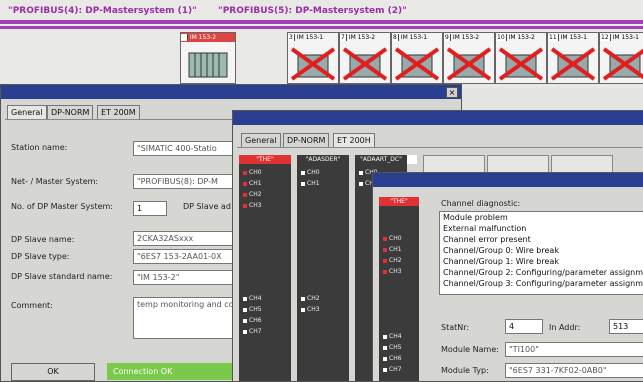 This screenshot has width=643, height=382. What do you see at coordinates (185, 318) in the screenshot?
I see `comment-field: temp monitoring and cont` at bounding box center [185, 318].